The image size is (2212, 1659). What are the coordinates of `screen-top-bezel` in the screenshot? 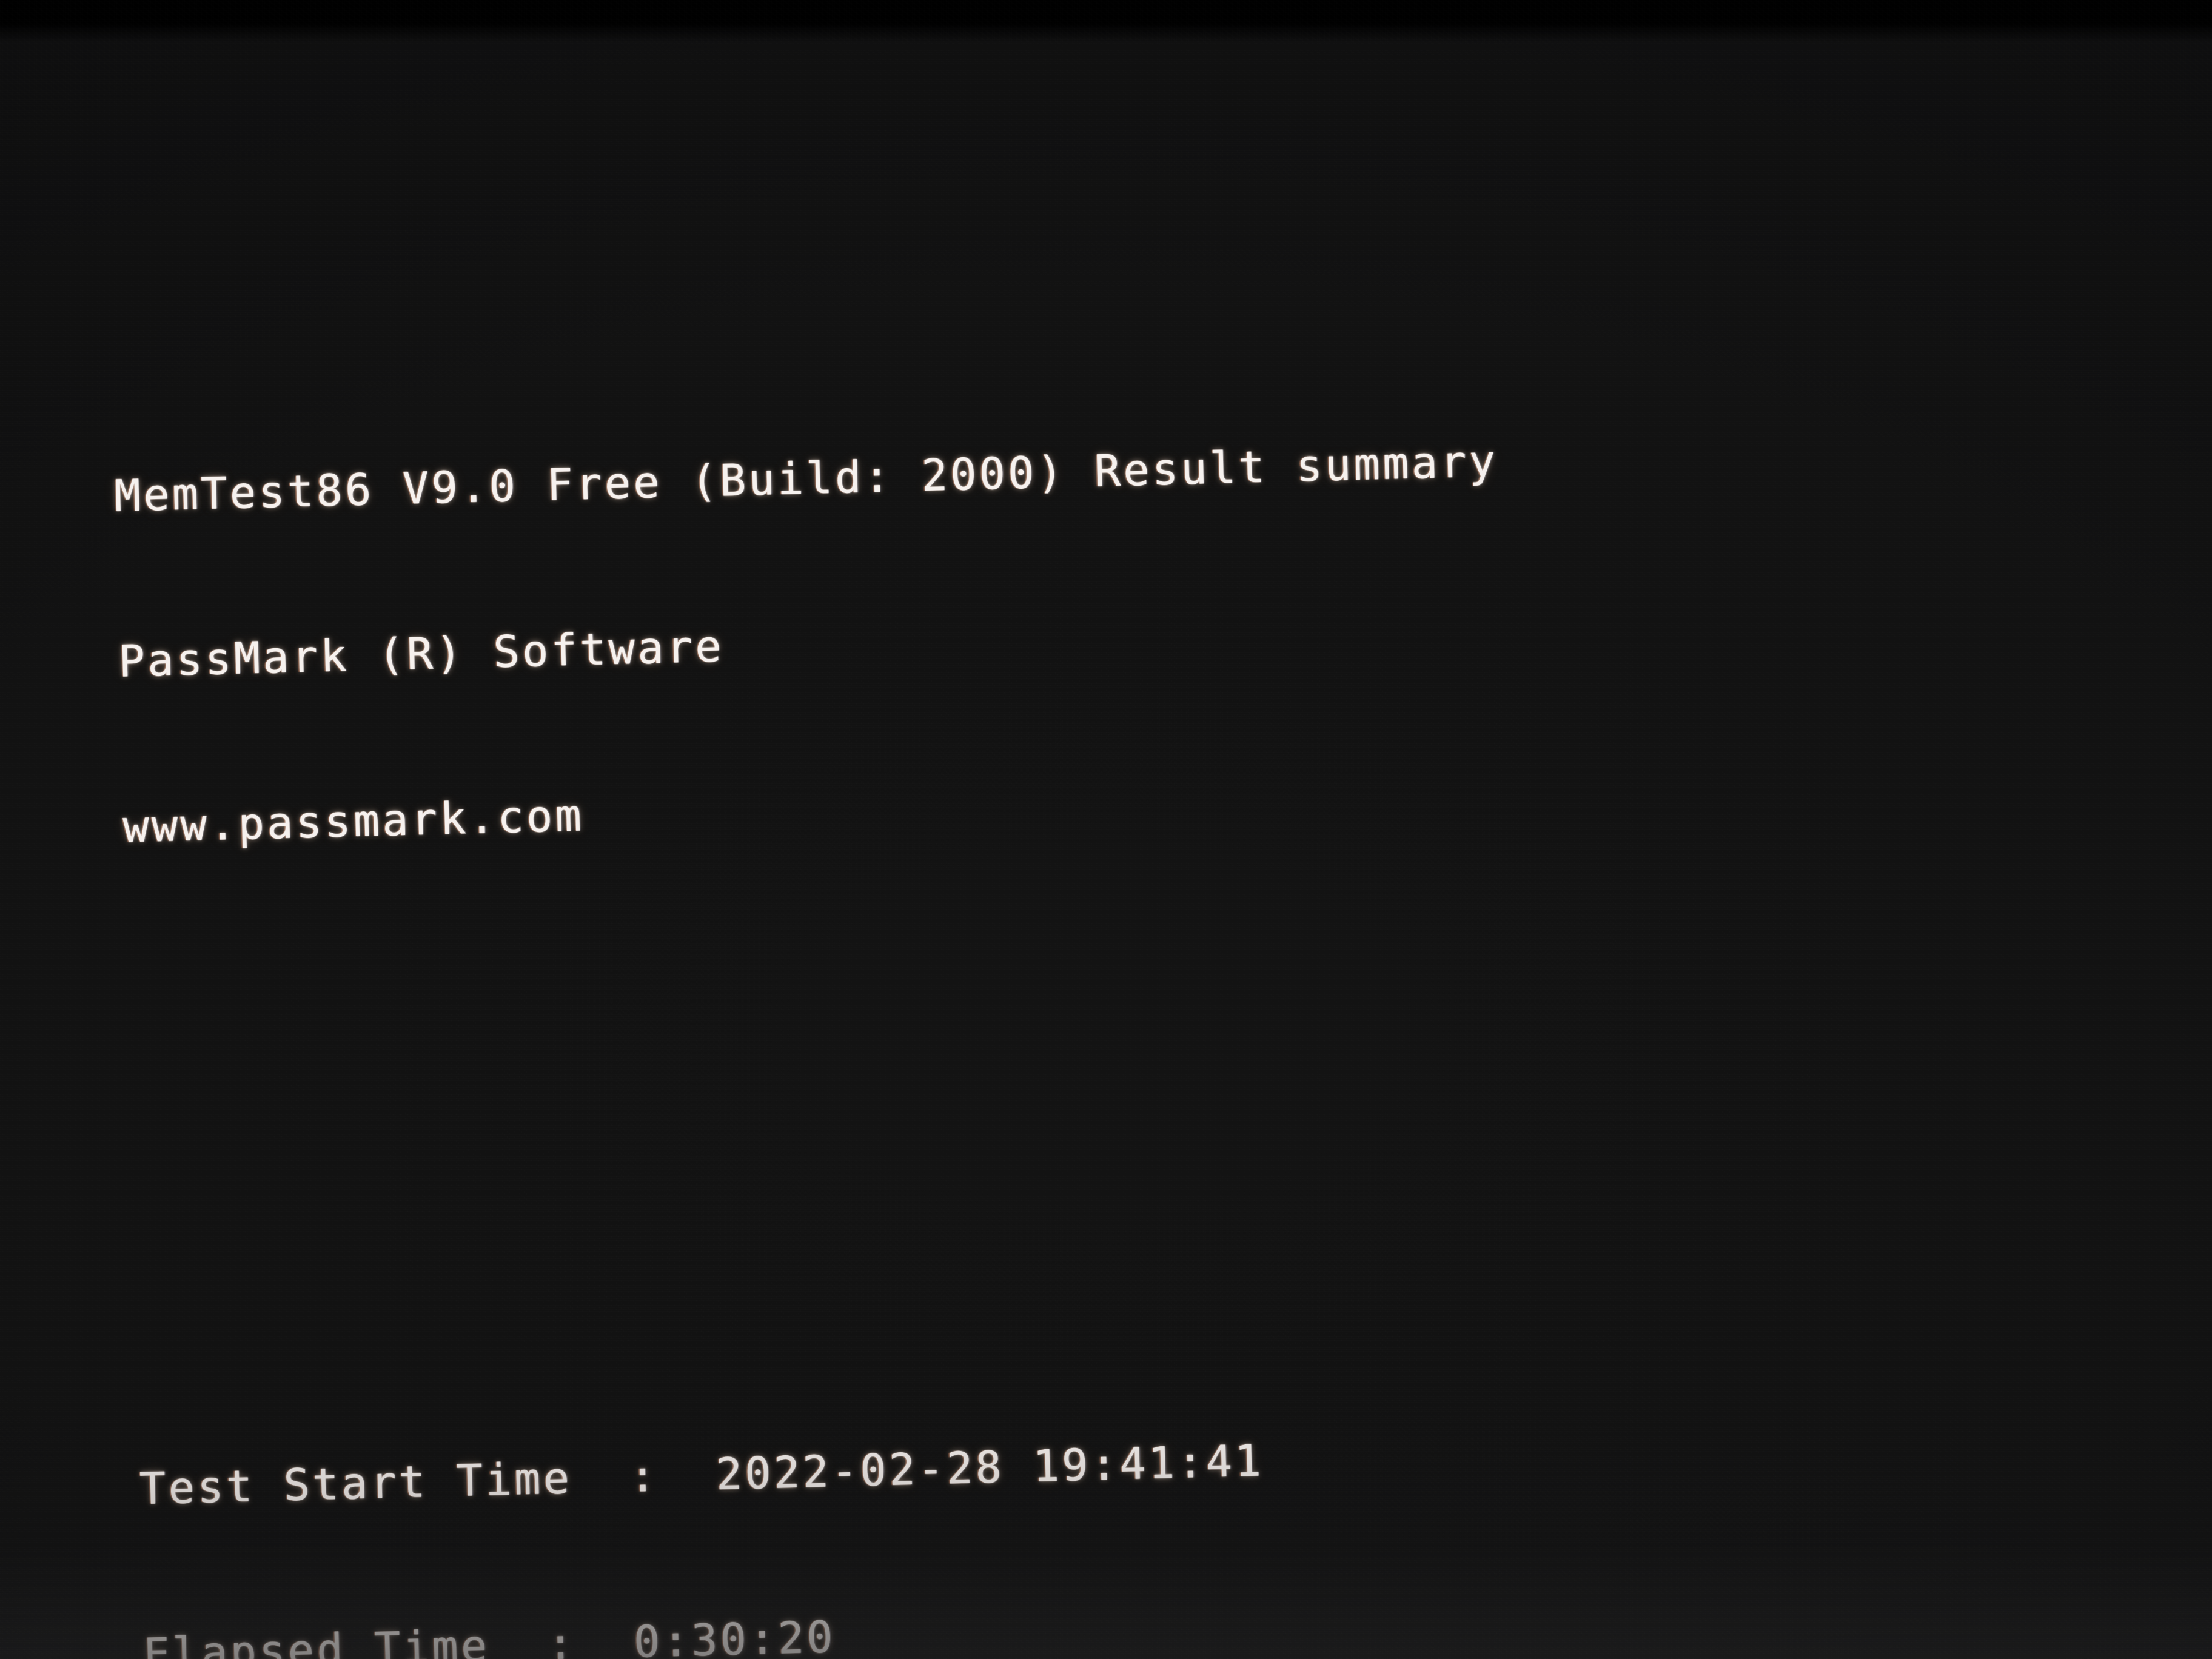 It's located at (1106, 21).